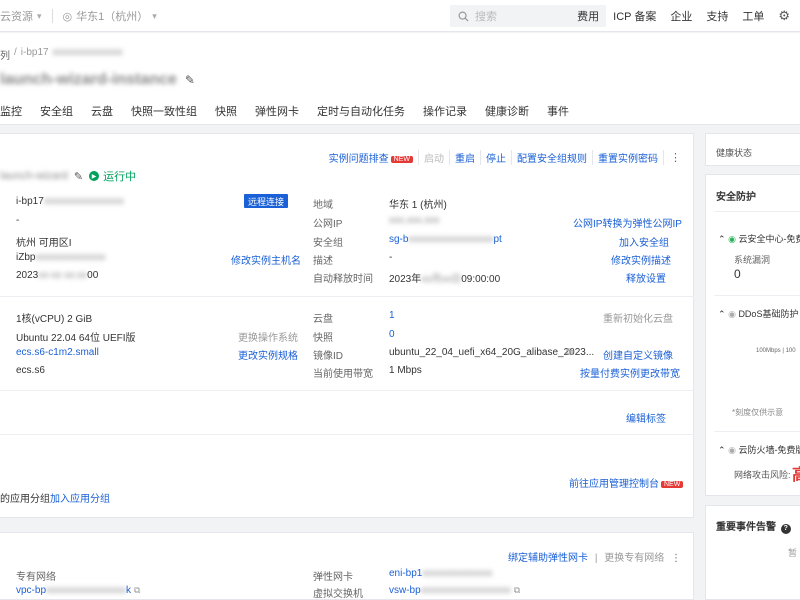 The image size is (800, 600). I want to click on edit-description-link: 修改实例描述, so click(641, 259).